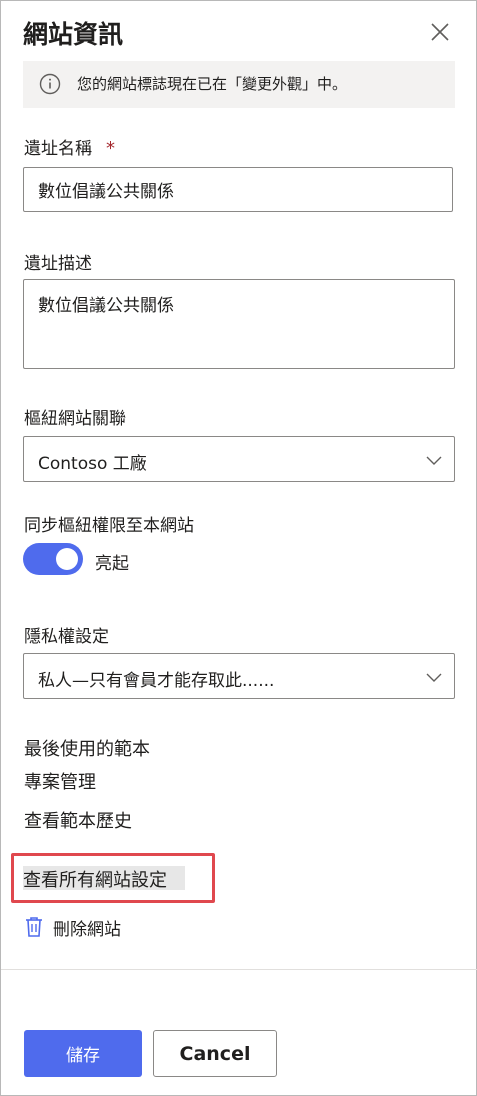 The image size is (477, 1096). I want to click on privacy-settings-label: 隱私權設定, so click(66, 637).